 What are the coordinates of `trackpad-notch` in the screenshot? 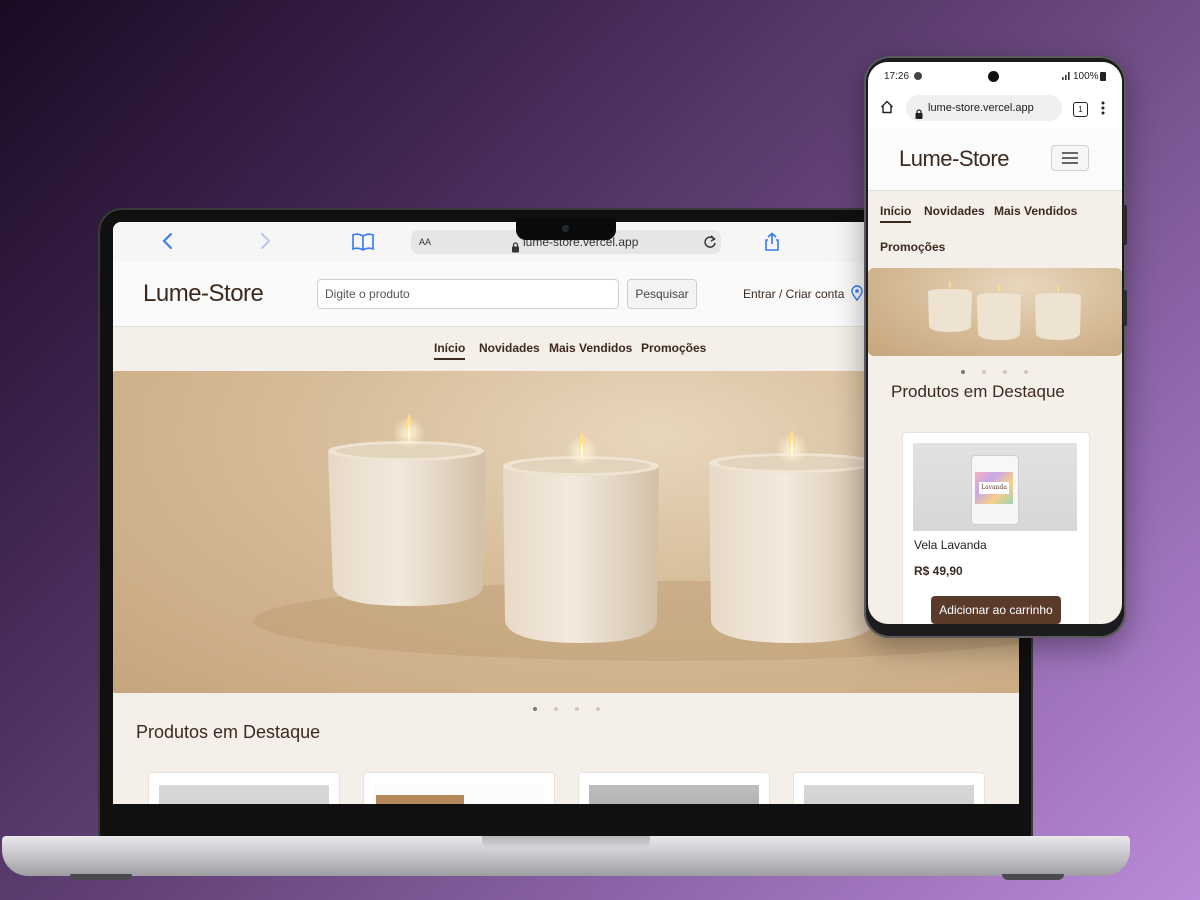 It's located at (566, 843).